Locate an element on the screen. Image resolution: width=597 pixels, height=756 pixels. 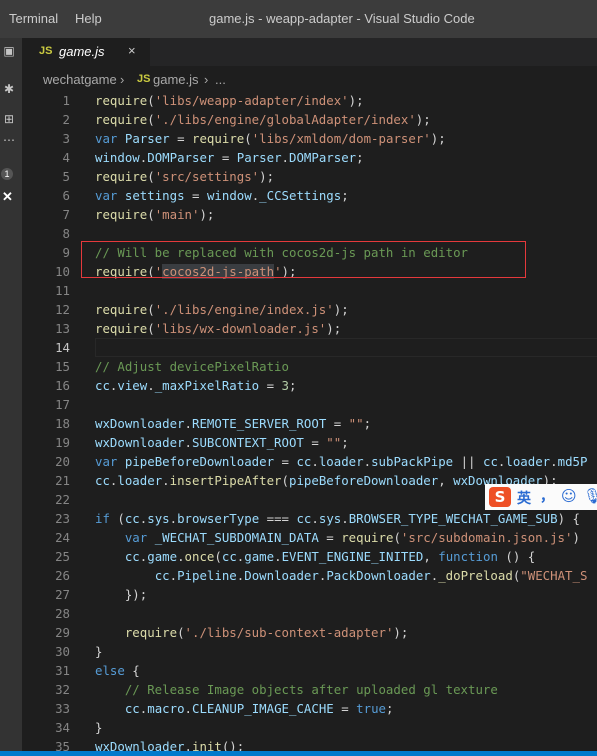
code-token: Parser is located at coordinates (147, 138).